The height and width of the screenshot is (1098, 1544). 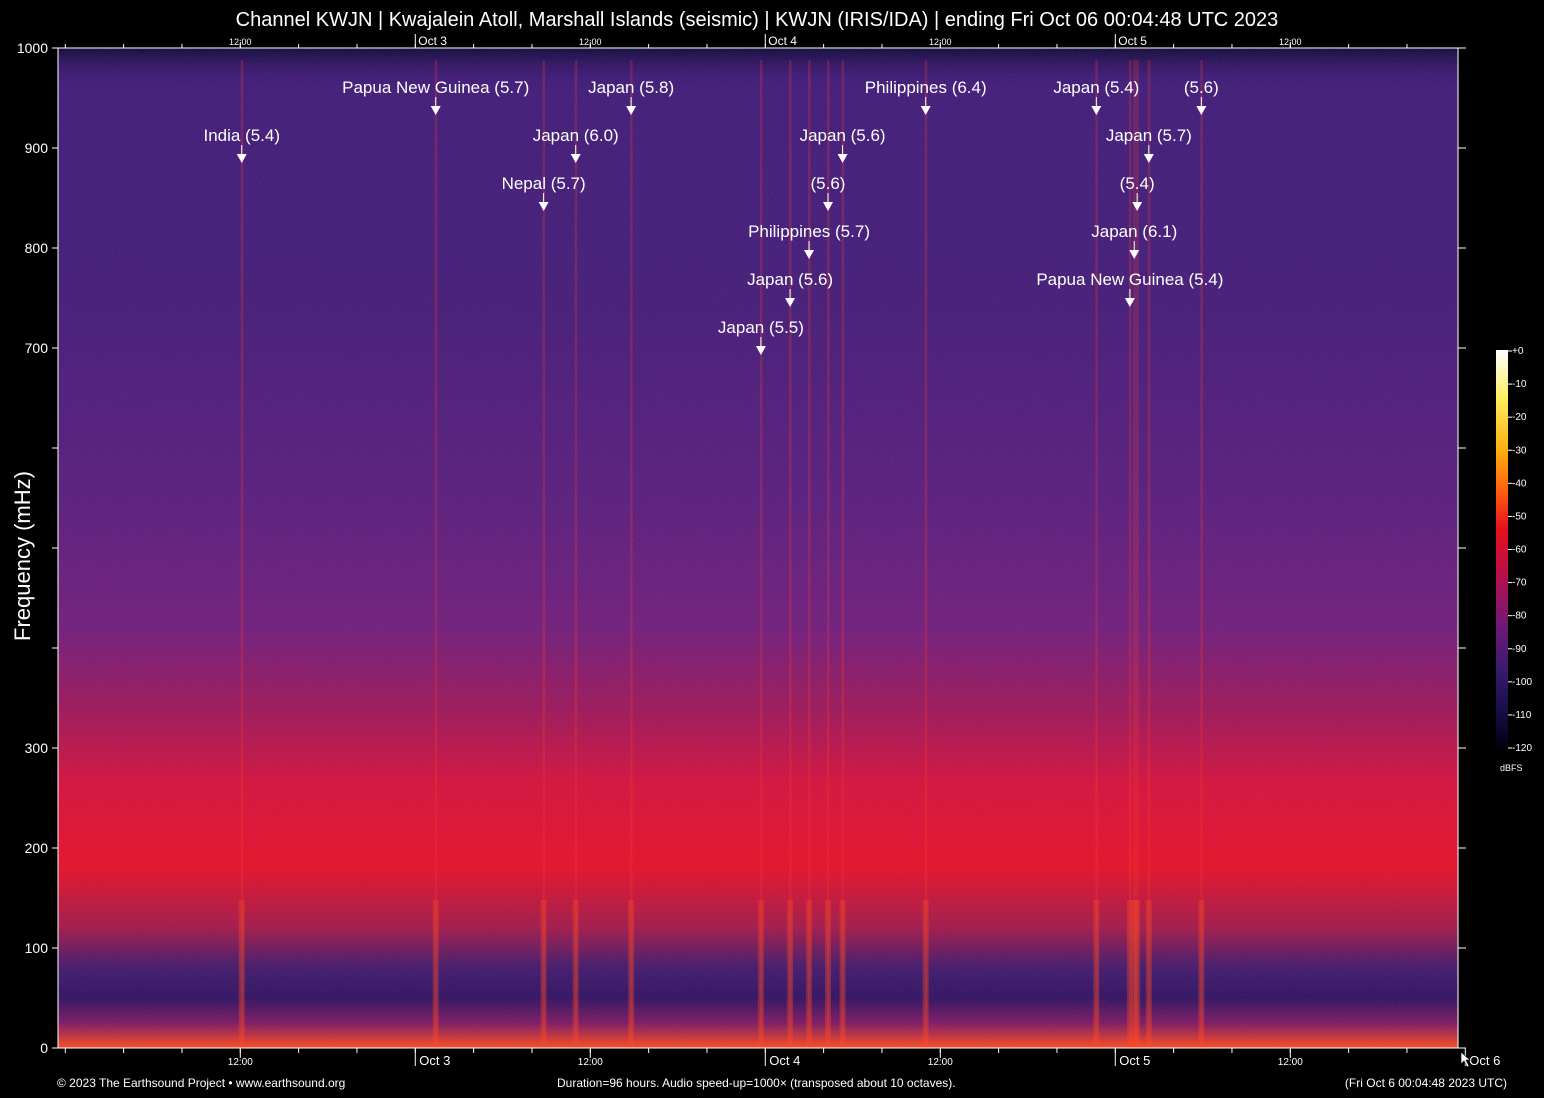 I want to click on colorbar-tick-label: -60, so click(x=1519, y=550).